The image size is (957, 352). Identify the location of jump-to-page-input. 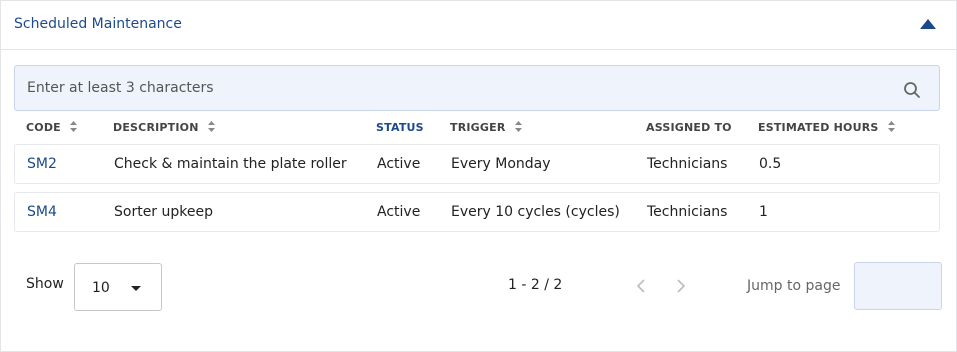
(898, 286).